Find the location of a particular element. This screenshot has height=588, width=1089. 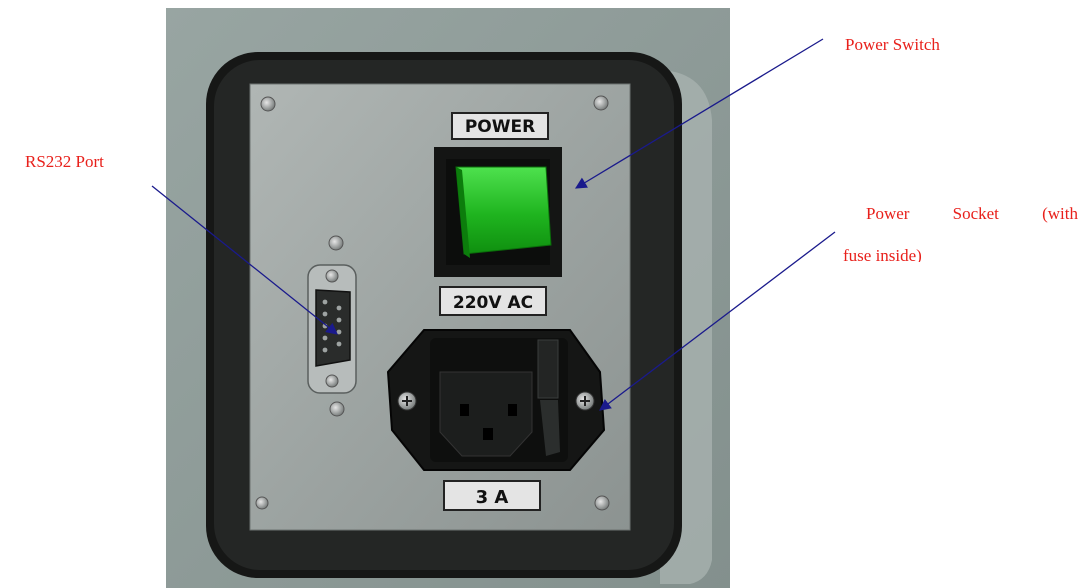

socket-inlet is located at coordinates (486, 414).